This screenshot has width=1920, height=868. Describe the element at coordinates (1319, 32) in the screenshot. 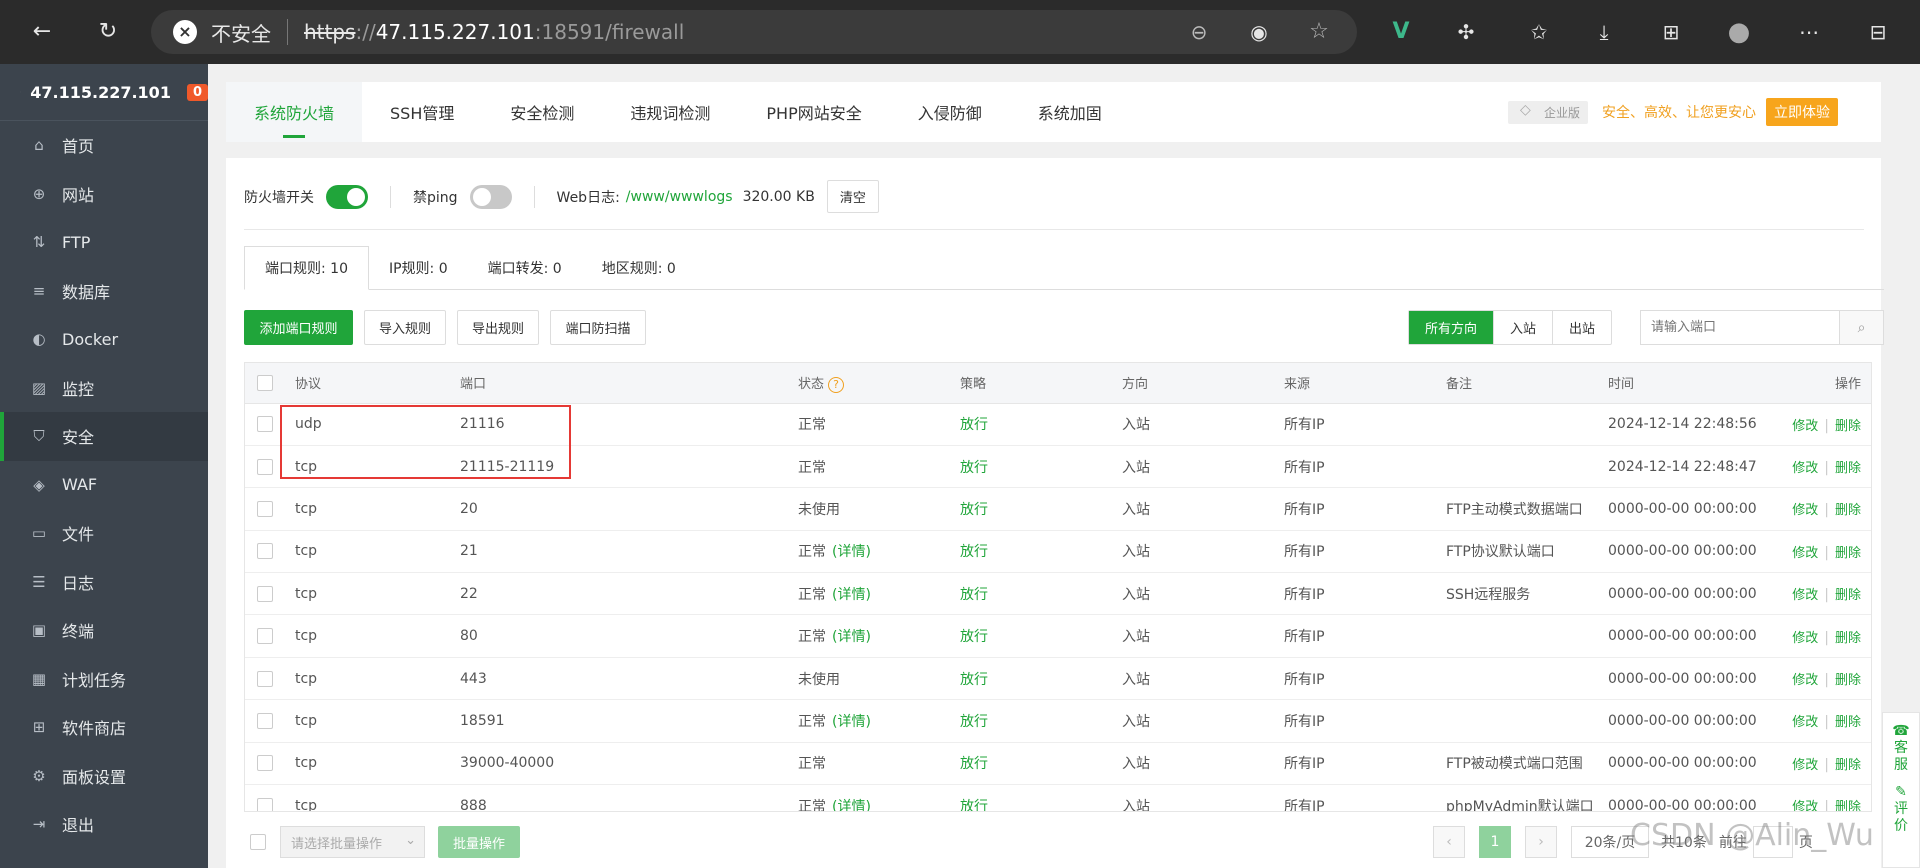

I see `favorite-star-icon: ☆` at that location.